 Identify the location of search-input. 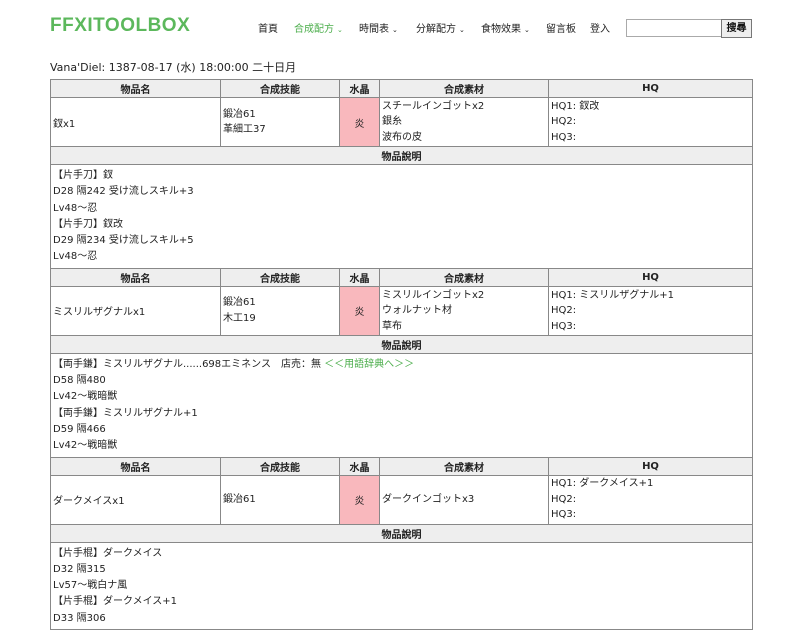
(674, 28).